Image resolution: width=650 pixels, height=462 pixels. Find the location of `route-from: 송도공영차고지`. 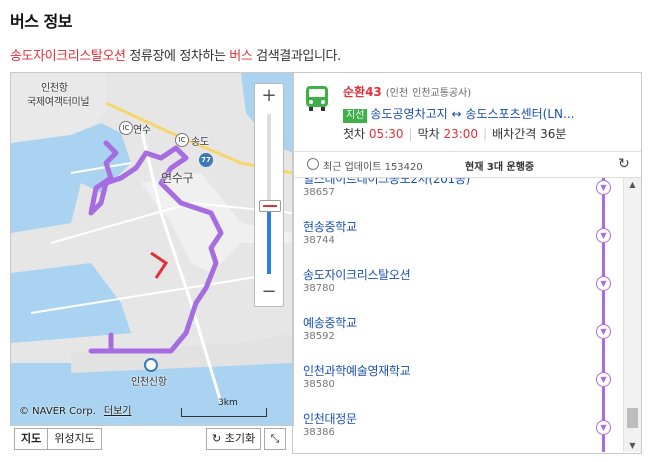

route-from: 송도공영차고지 is located at coordinates (409, 114).